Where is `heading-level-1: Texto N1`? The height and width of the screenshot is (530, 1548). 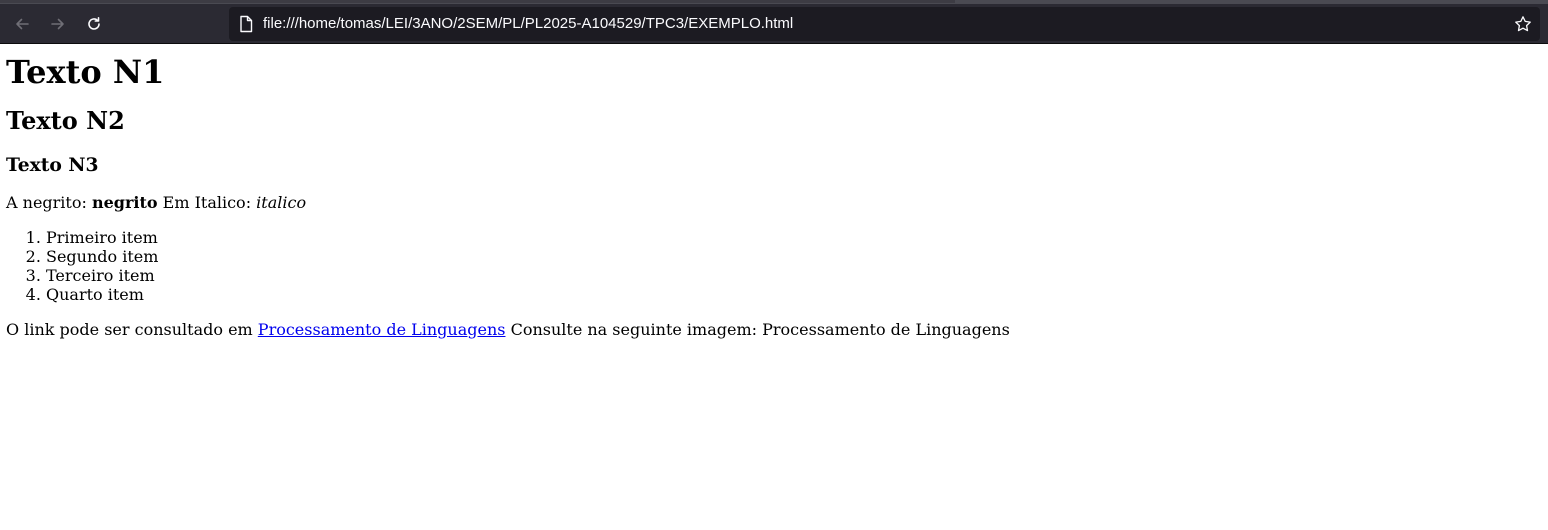
heading-level-1: Texto N1 is located at coordinates (85, 72).